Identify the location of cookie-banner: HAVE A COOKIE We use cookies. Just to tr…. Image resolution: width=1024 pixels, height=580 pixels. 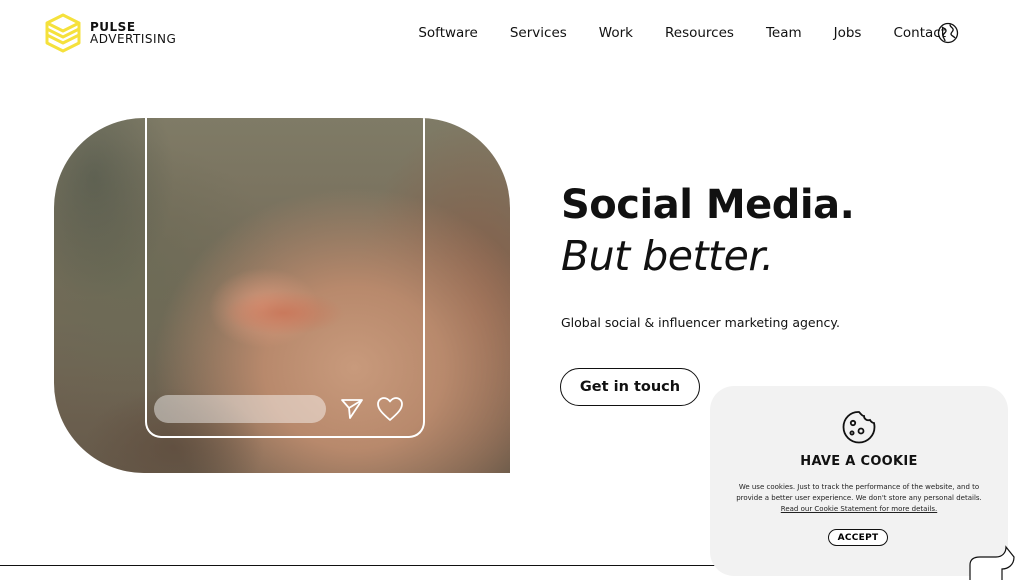
(859, 481).